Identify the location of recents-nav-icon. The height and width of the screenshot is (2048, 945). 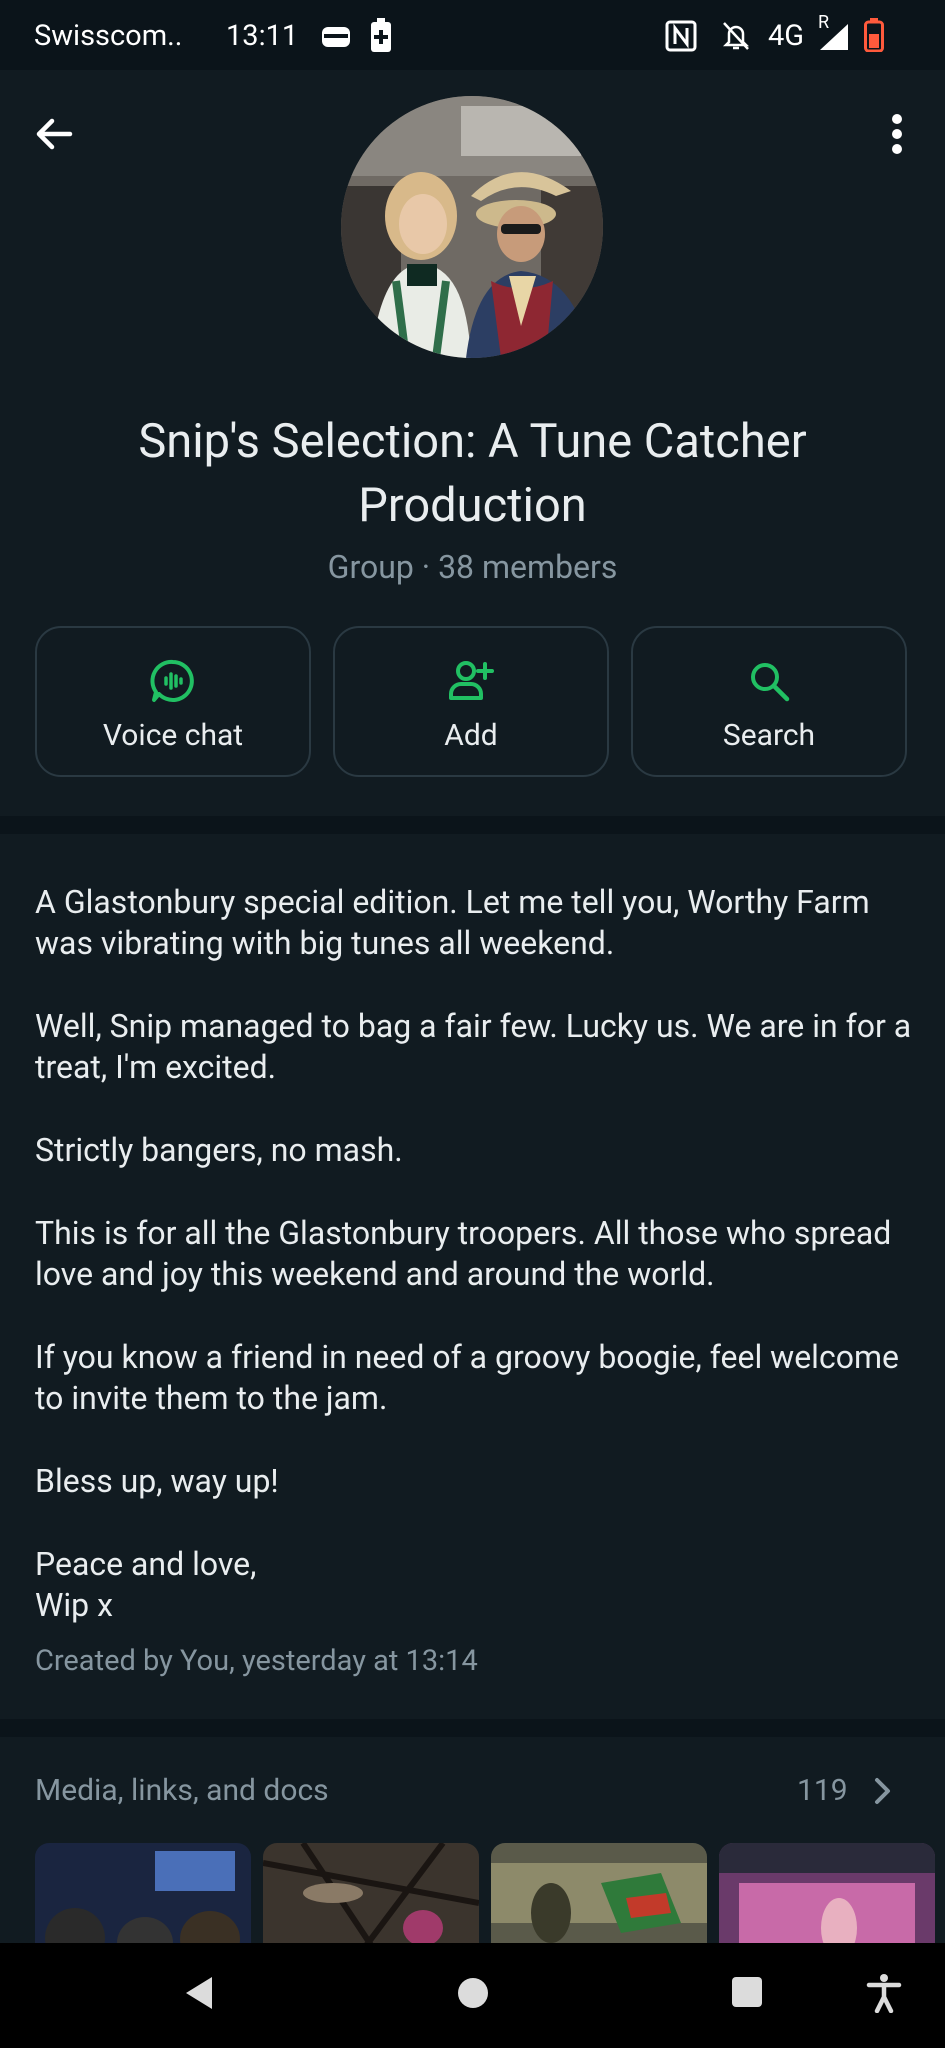
(747, 1993).